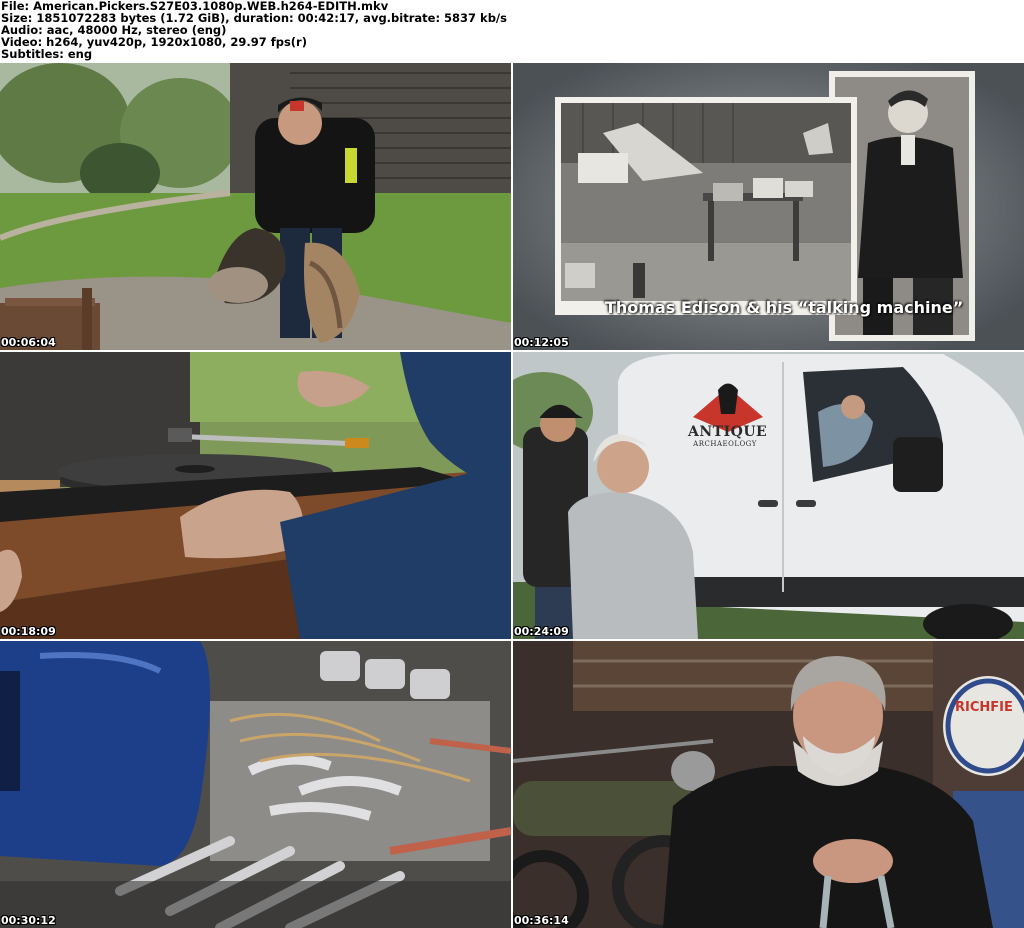  What do you see at coordinates (725, 444) in the screenshot?
I see `van-brand-sub: ARCHAEOLOGY` at bounding box center [725, 444].